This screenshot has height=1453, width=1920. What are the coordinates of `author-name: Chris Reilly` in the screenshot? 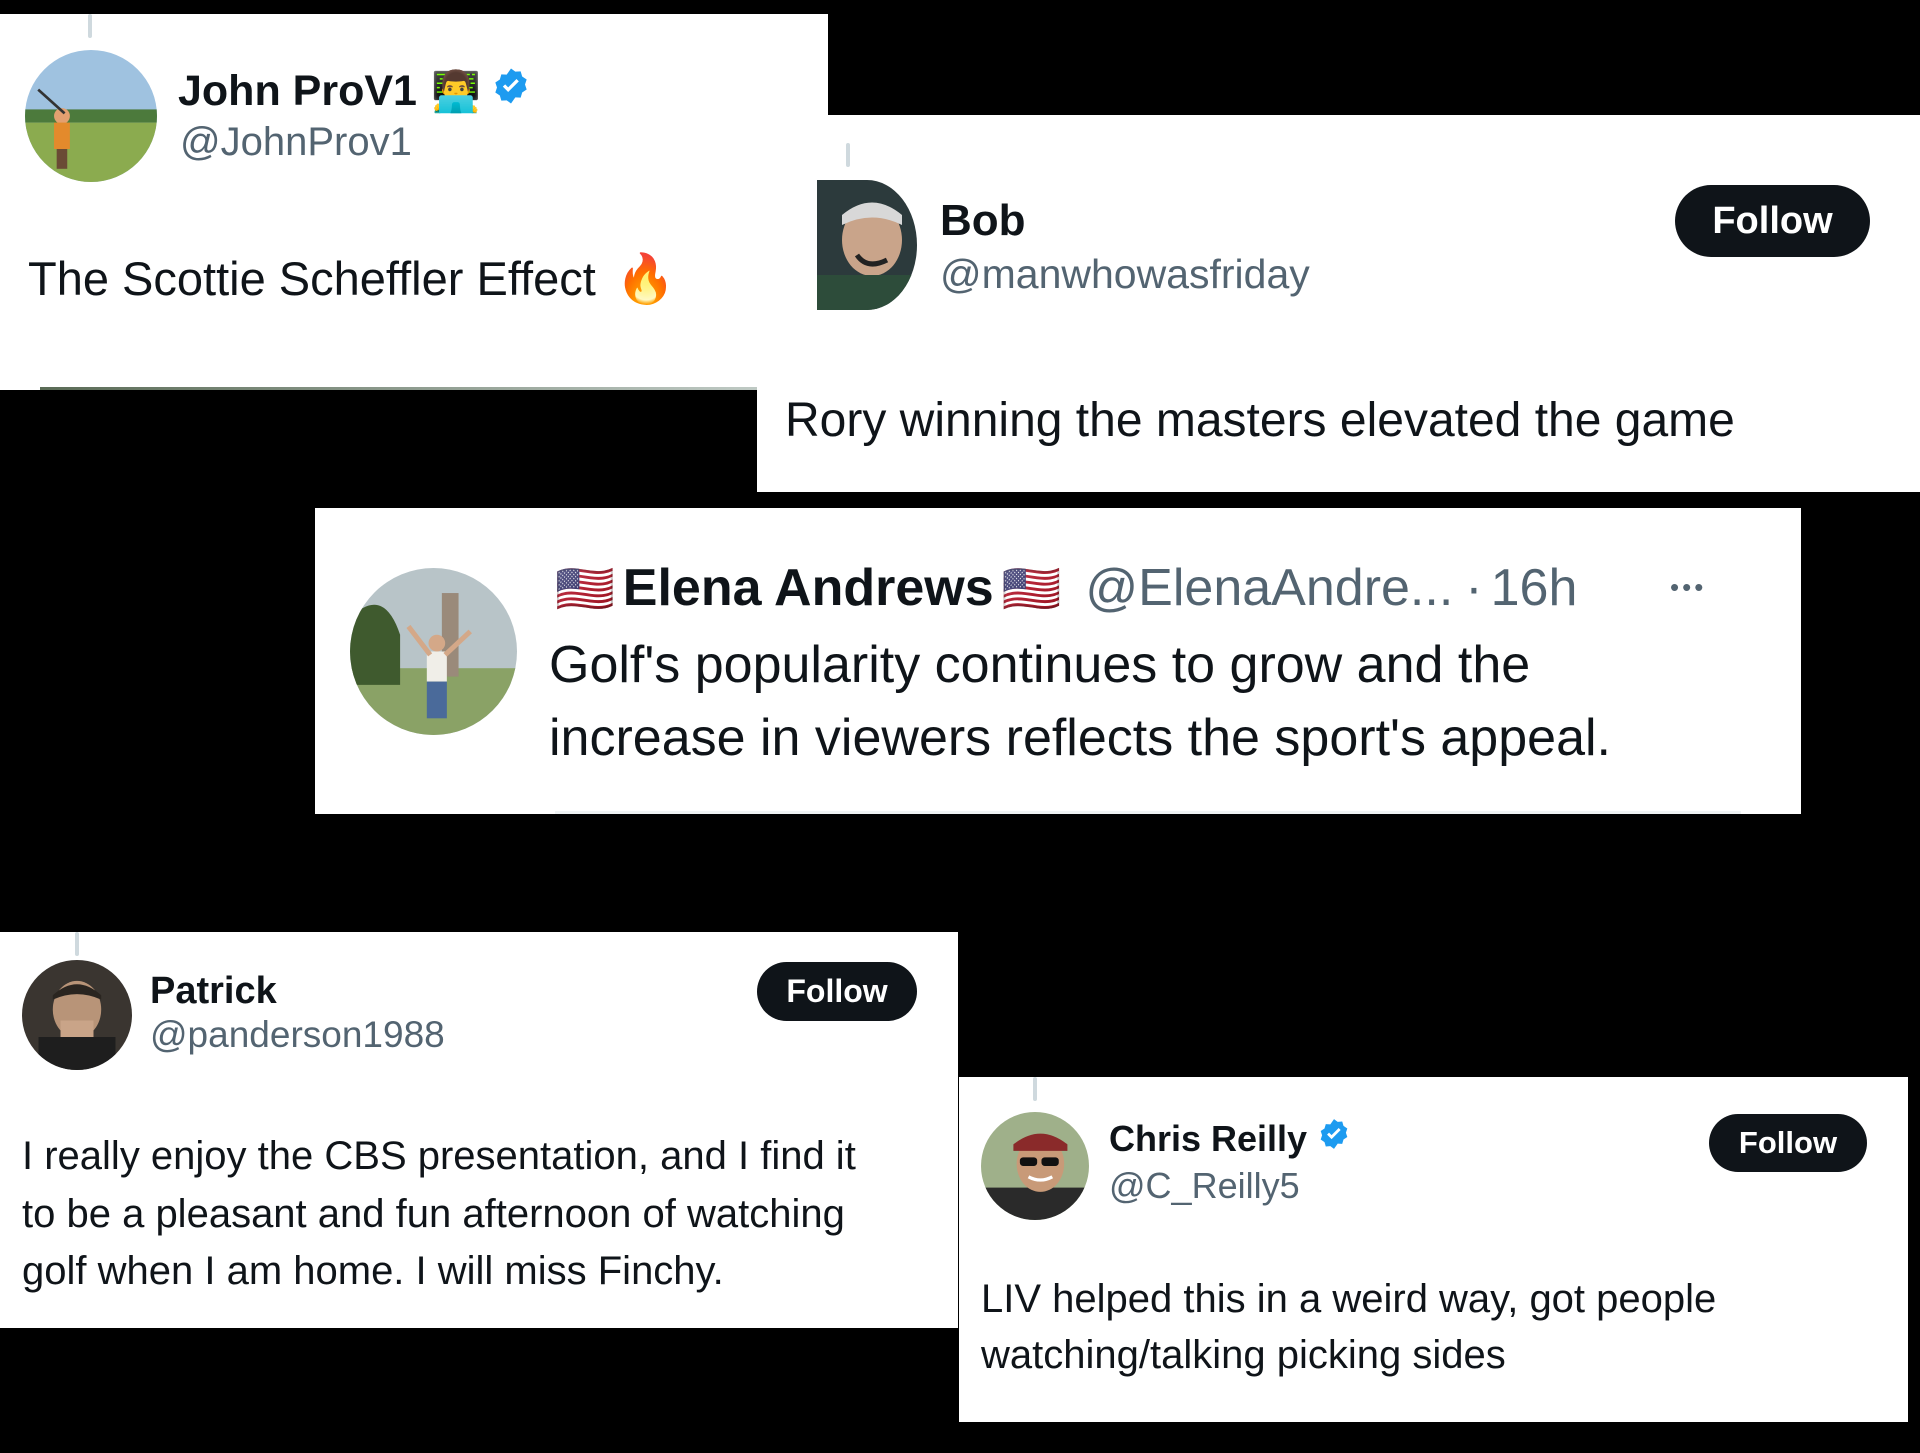 It's located at (1208, 1139).